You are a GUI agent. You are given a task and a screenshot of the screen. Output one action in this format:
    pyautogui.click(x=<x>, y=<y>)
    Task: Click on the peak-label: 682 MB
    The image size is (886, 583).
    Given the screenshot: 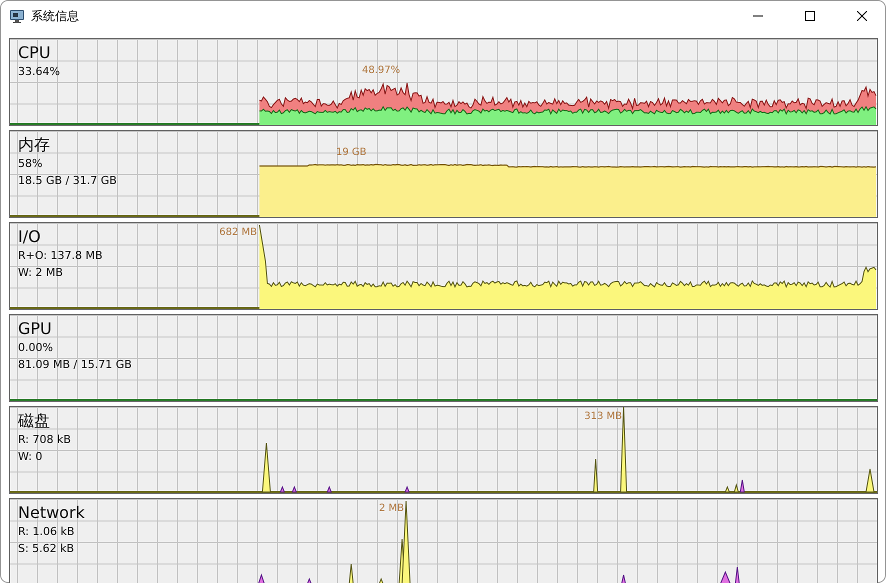 What is the action you would take?
    pyautogui.click(x=238, y=232)
    